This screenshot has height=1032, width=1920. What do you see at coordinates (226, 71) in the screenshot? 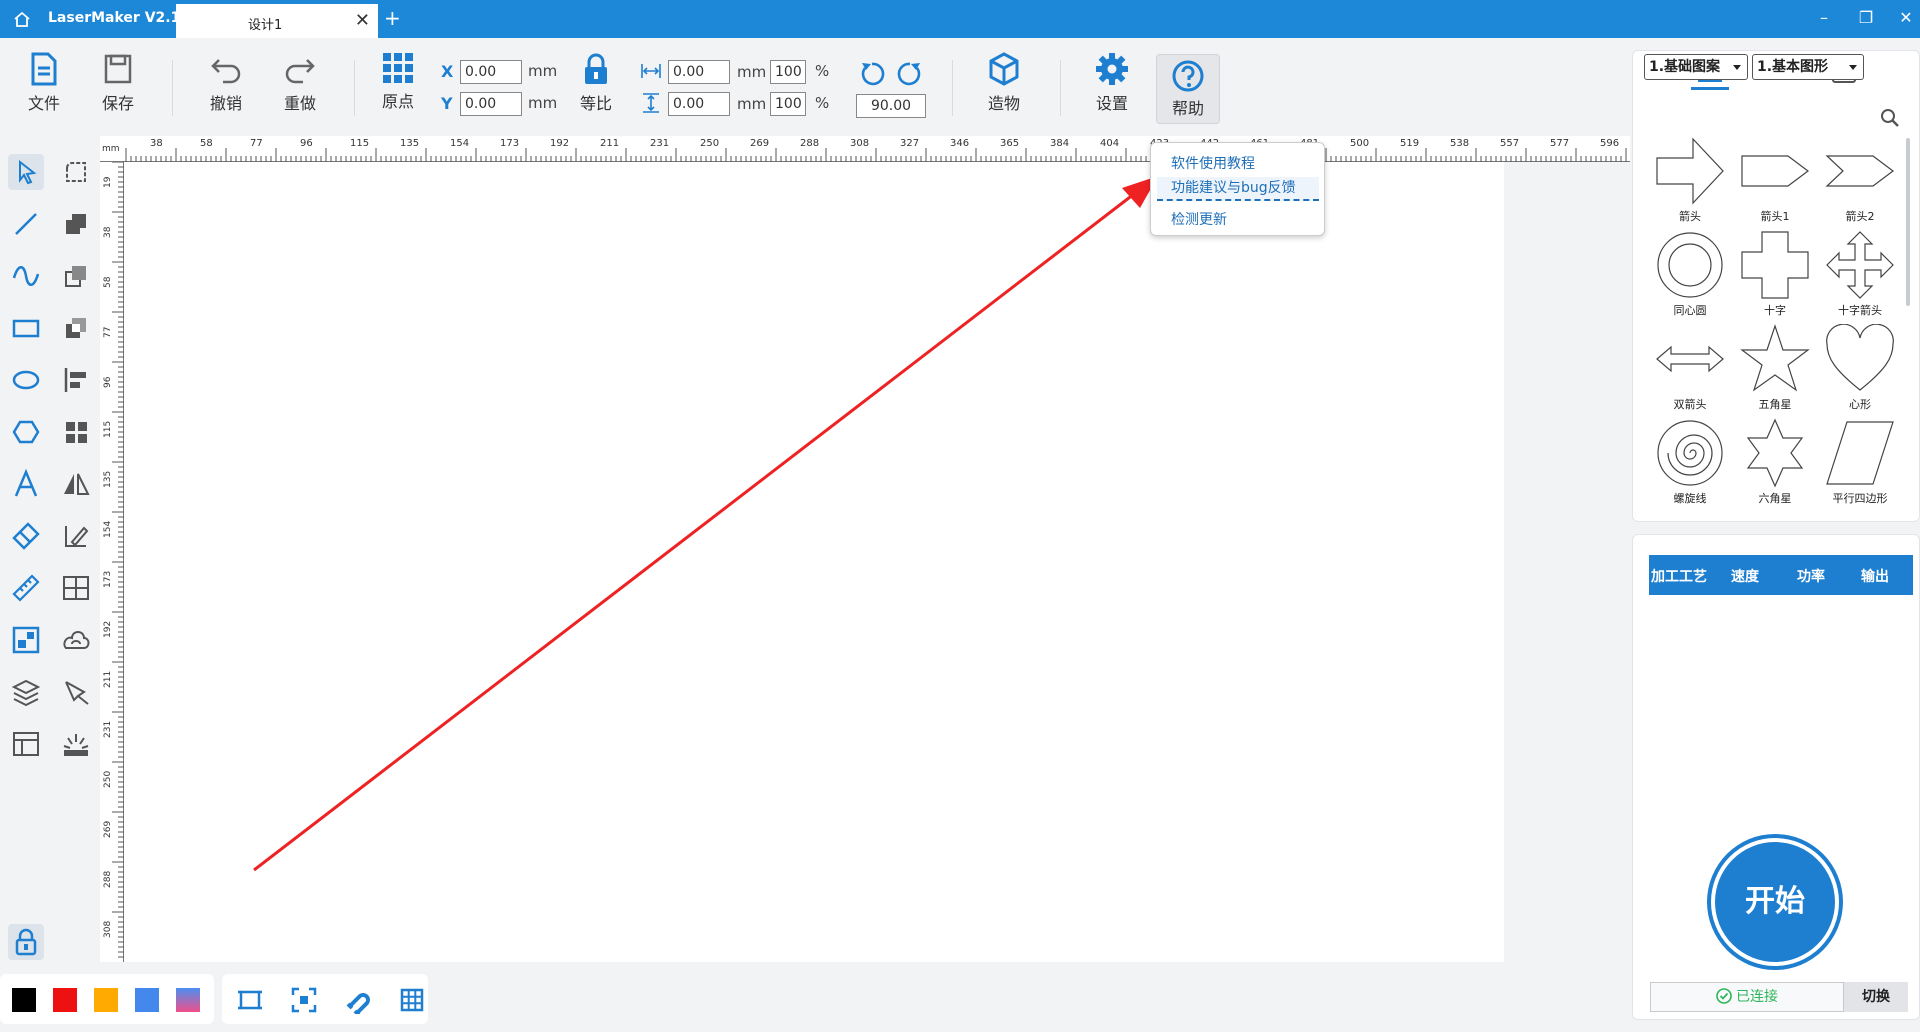
I see `undo-icon` at bounding box center [226, 71].